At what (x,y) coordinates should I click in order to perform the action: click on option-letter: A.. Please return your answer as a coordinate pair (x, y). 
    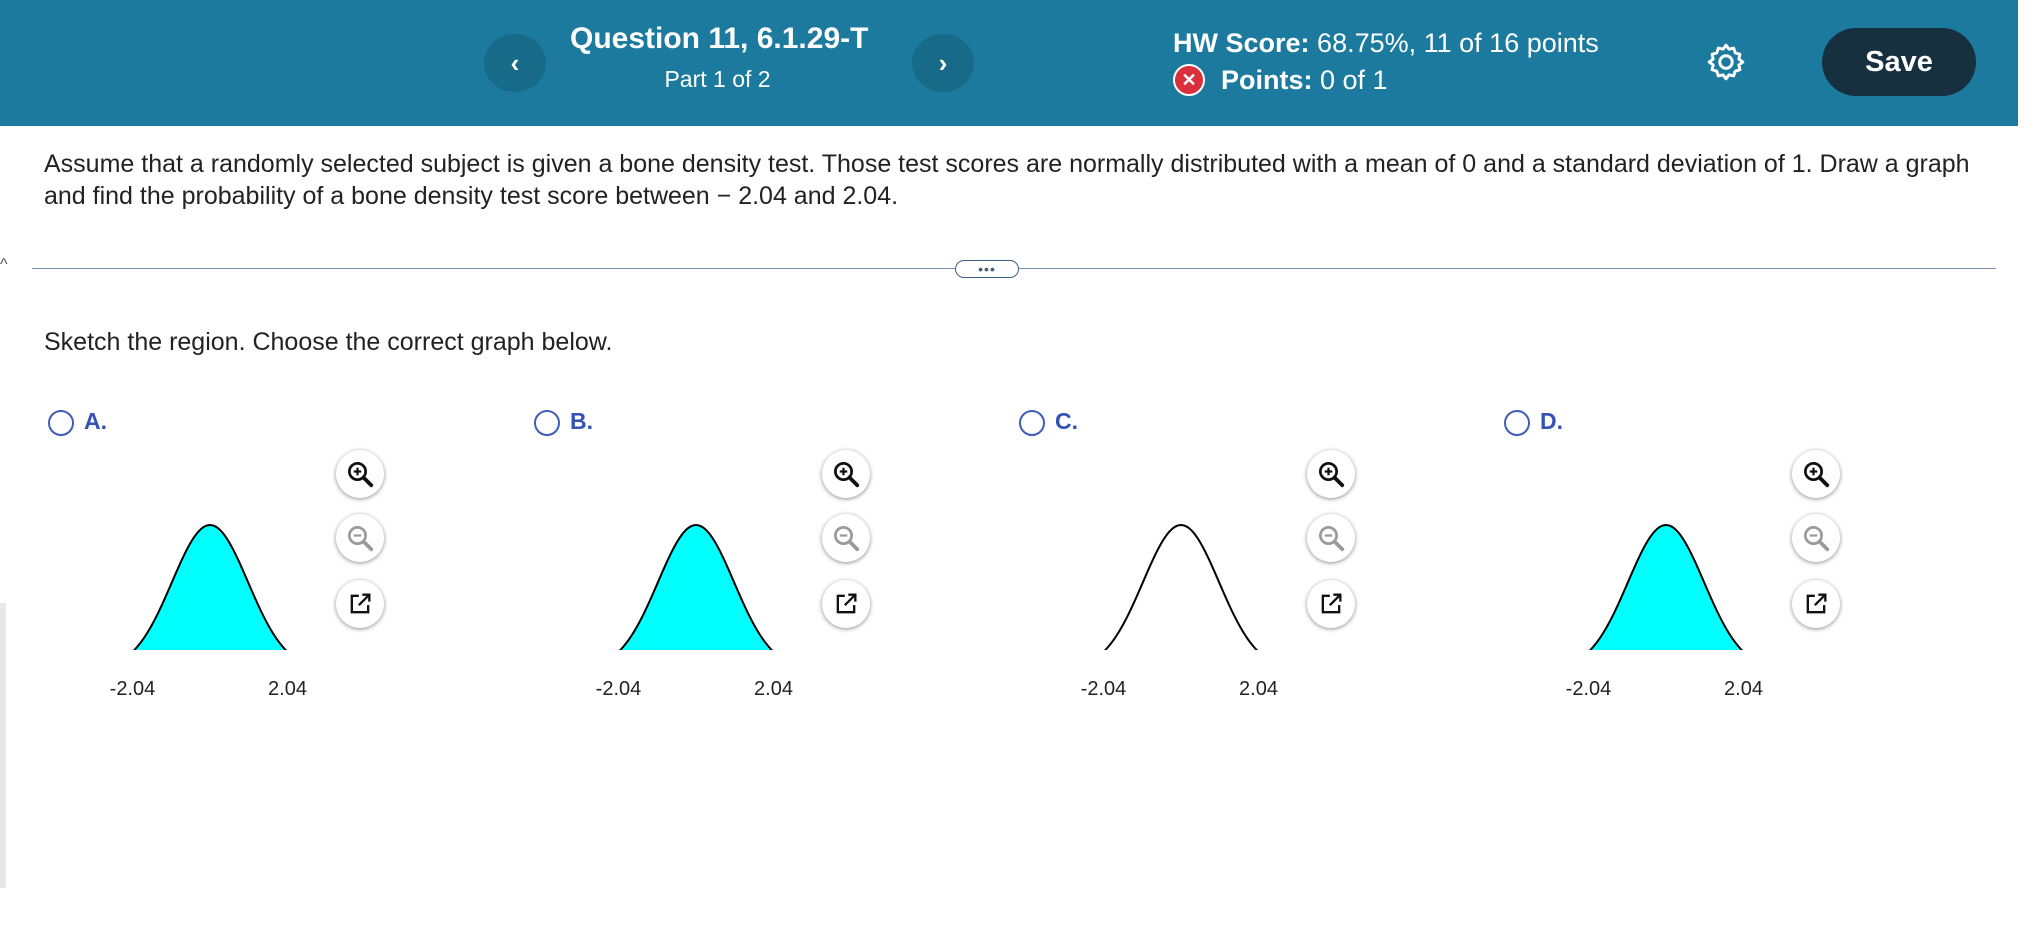
    Looking at the image, I should click on (95, 421).